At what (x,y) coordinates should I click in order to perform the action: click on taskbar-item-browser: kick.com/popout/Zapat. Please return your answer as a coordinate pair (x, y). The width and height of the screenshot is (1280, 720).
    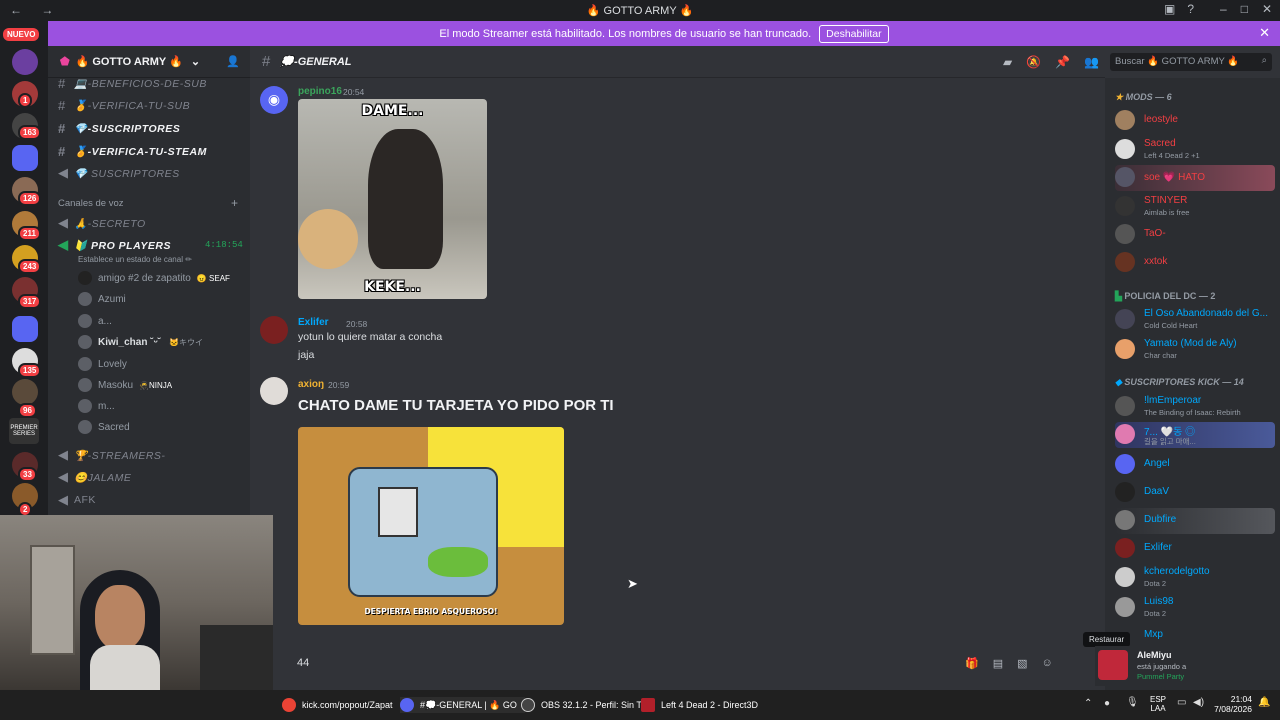
    Looking at the image, I should click on (337, 705).